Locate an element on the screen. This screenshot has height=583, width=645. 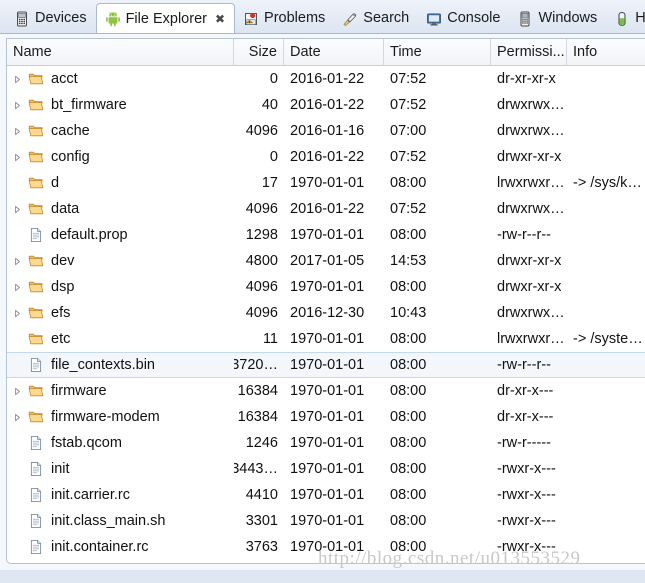
cell-size-label: 4800 is located at coordinates (261, 261).